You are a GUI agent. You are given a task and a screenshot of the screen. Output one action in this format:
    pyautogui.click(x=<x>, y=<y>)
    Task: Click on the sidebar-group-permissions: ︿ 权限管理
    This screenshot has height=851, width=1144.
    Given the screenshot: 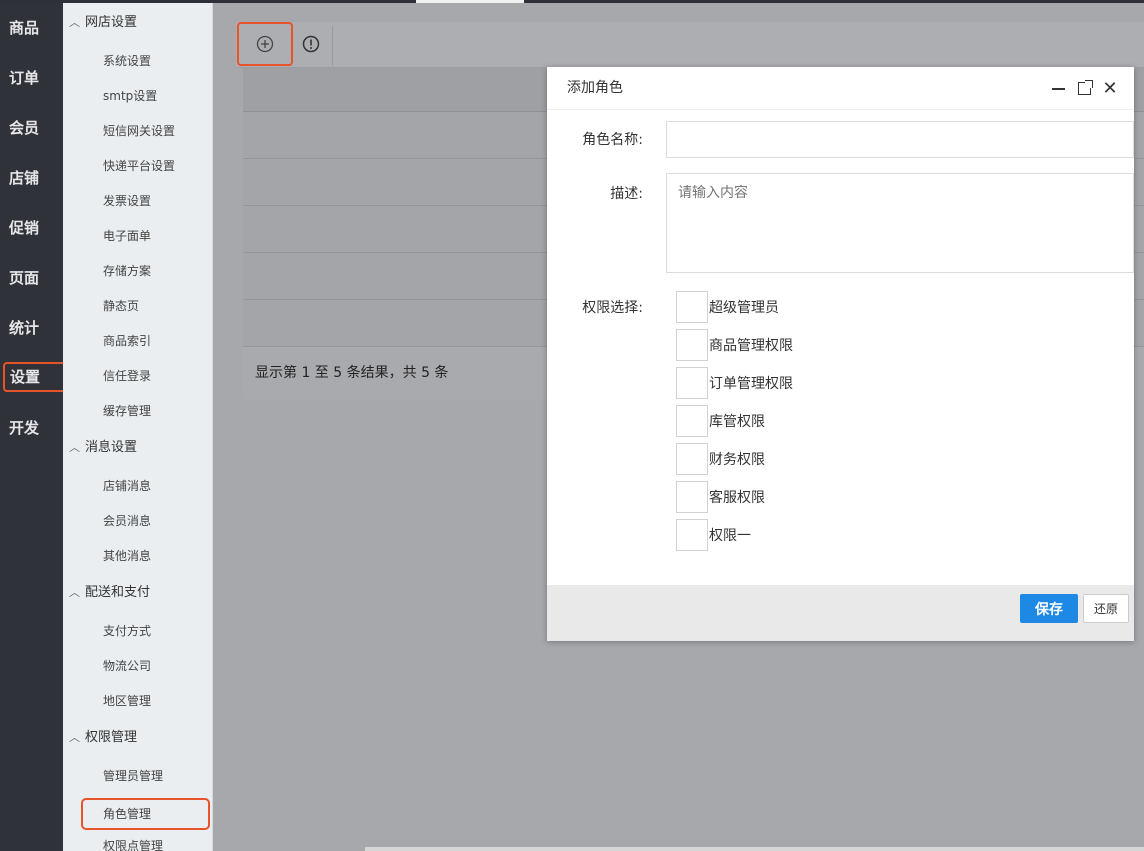 What is the action you would take?
    pyautogui.click(x=138, y=738)
    